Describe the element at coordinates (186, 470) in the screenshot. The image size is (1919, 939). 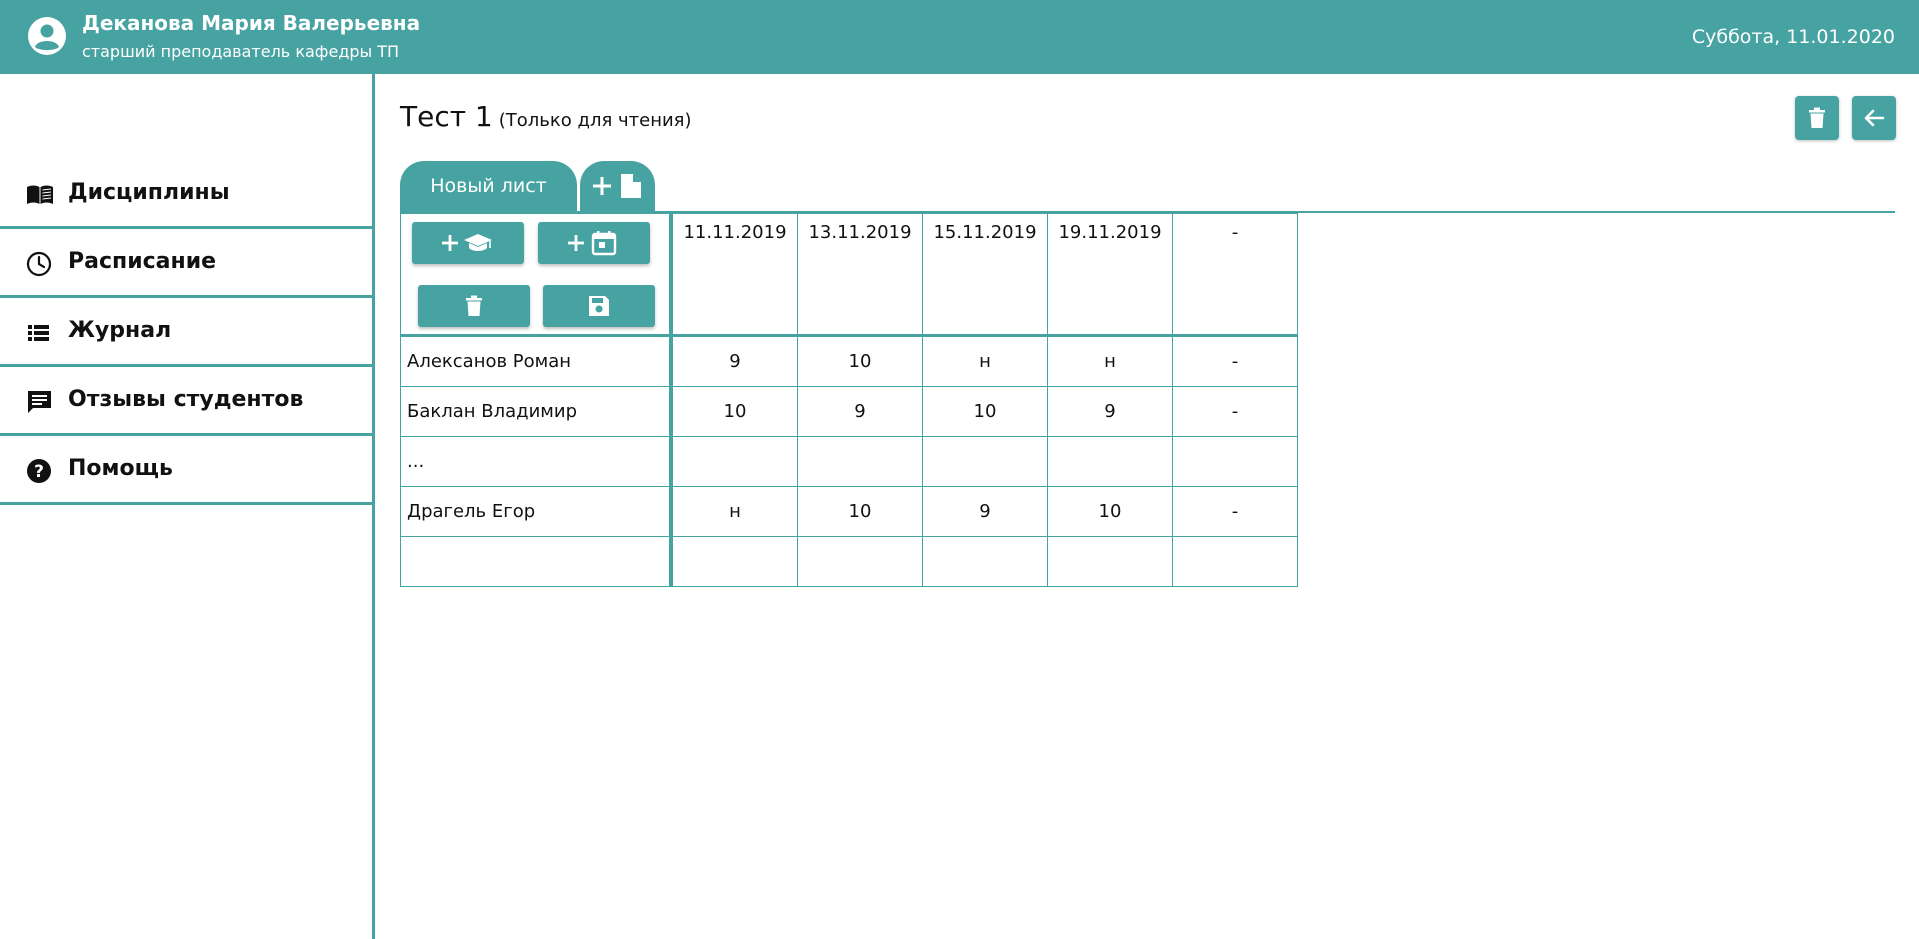
I see `sidebar-item-help: ? Помощь` at that location.